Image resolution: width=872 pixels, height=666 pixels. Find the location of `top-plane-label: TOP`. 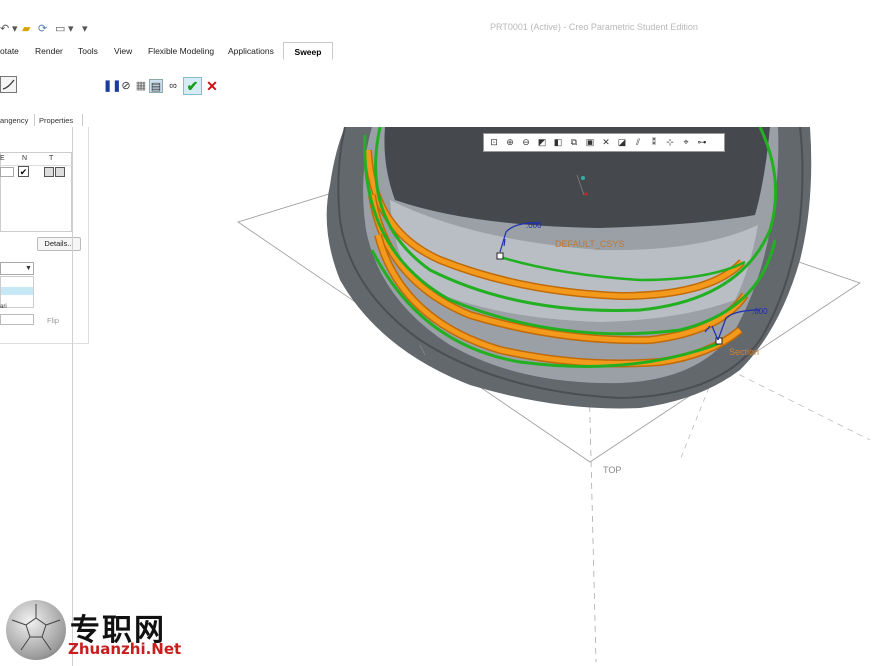

top-plane-label: TOP is located at coordinates (612, 470).